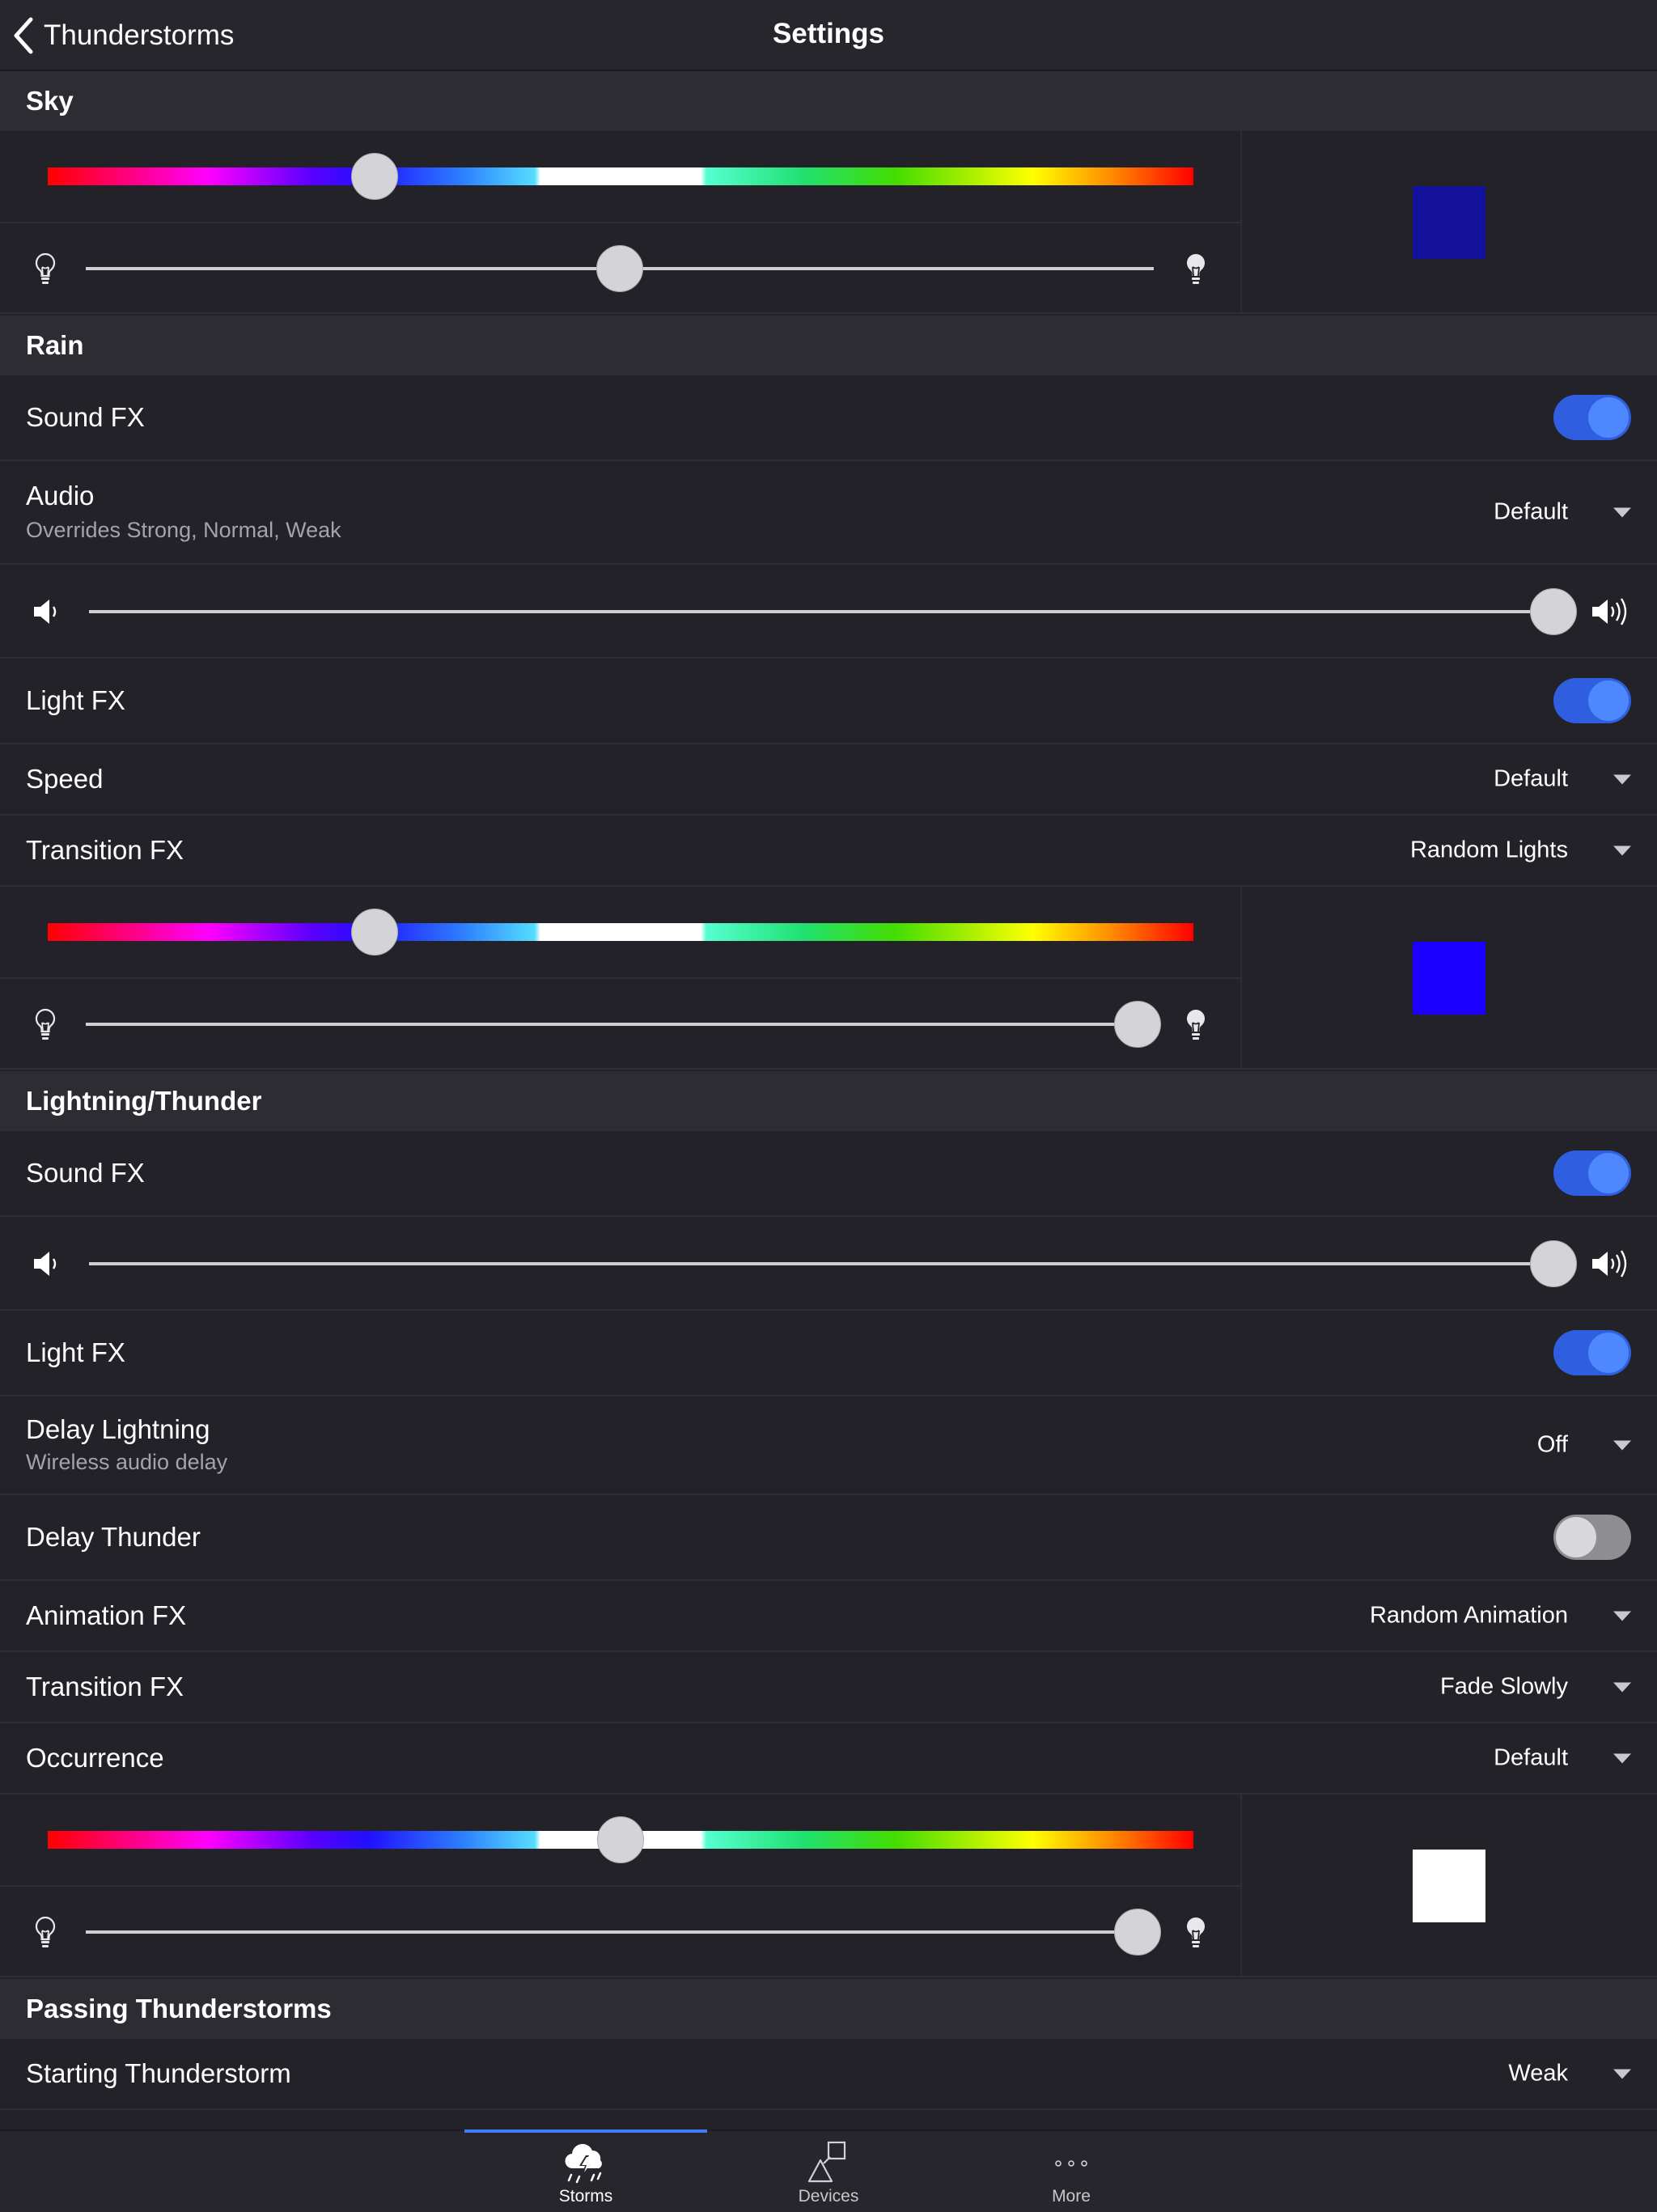 This screenshot has width=1657, height=2212. I want to click on lightning-color-controls, so click(621, 1885).